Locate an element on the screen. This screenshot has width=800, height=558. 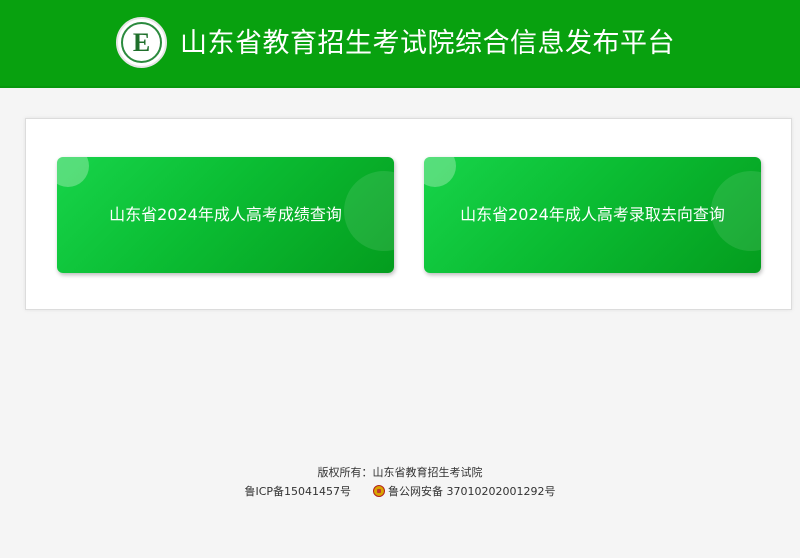
logo-letter: E is located at coordinates (141, 42).